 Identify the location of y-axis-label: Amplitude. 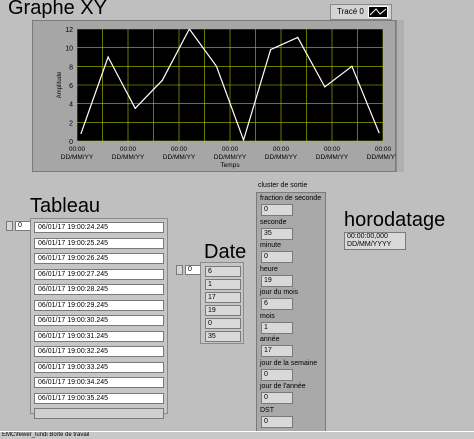
(60, 84).